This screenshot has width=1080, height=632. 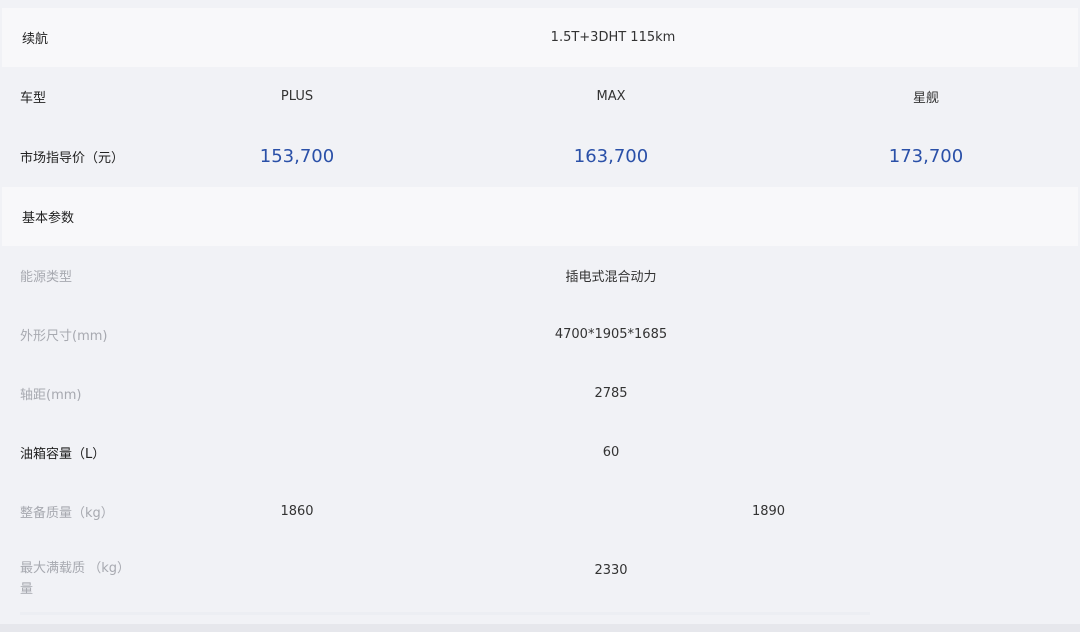 What do you see at coordinates (540, 275) in the screenshot?
I see `spec-row-energy: 能源类型 插电式混合动力` at bounding box center [540, 275].